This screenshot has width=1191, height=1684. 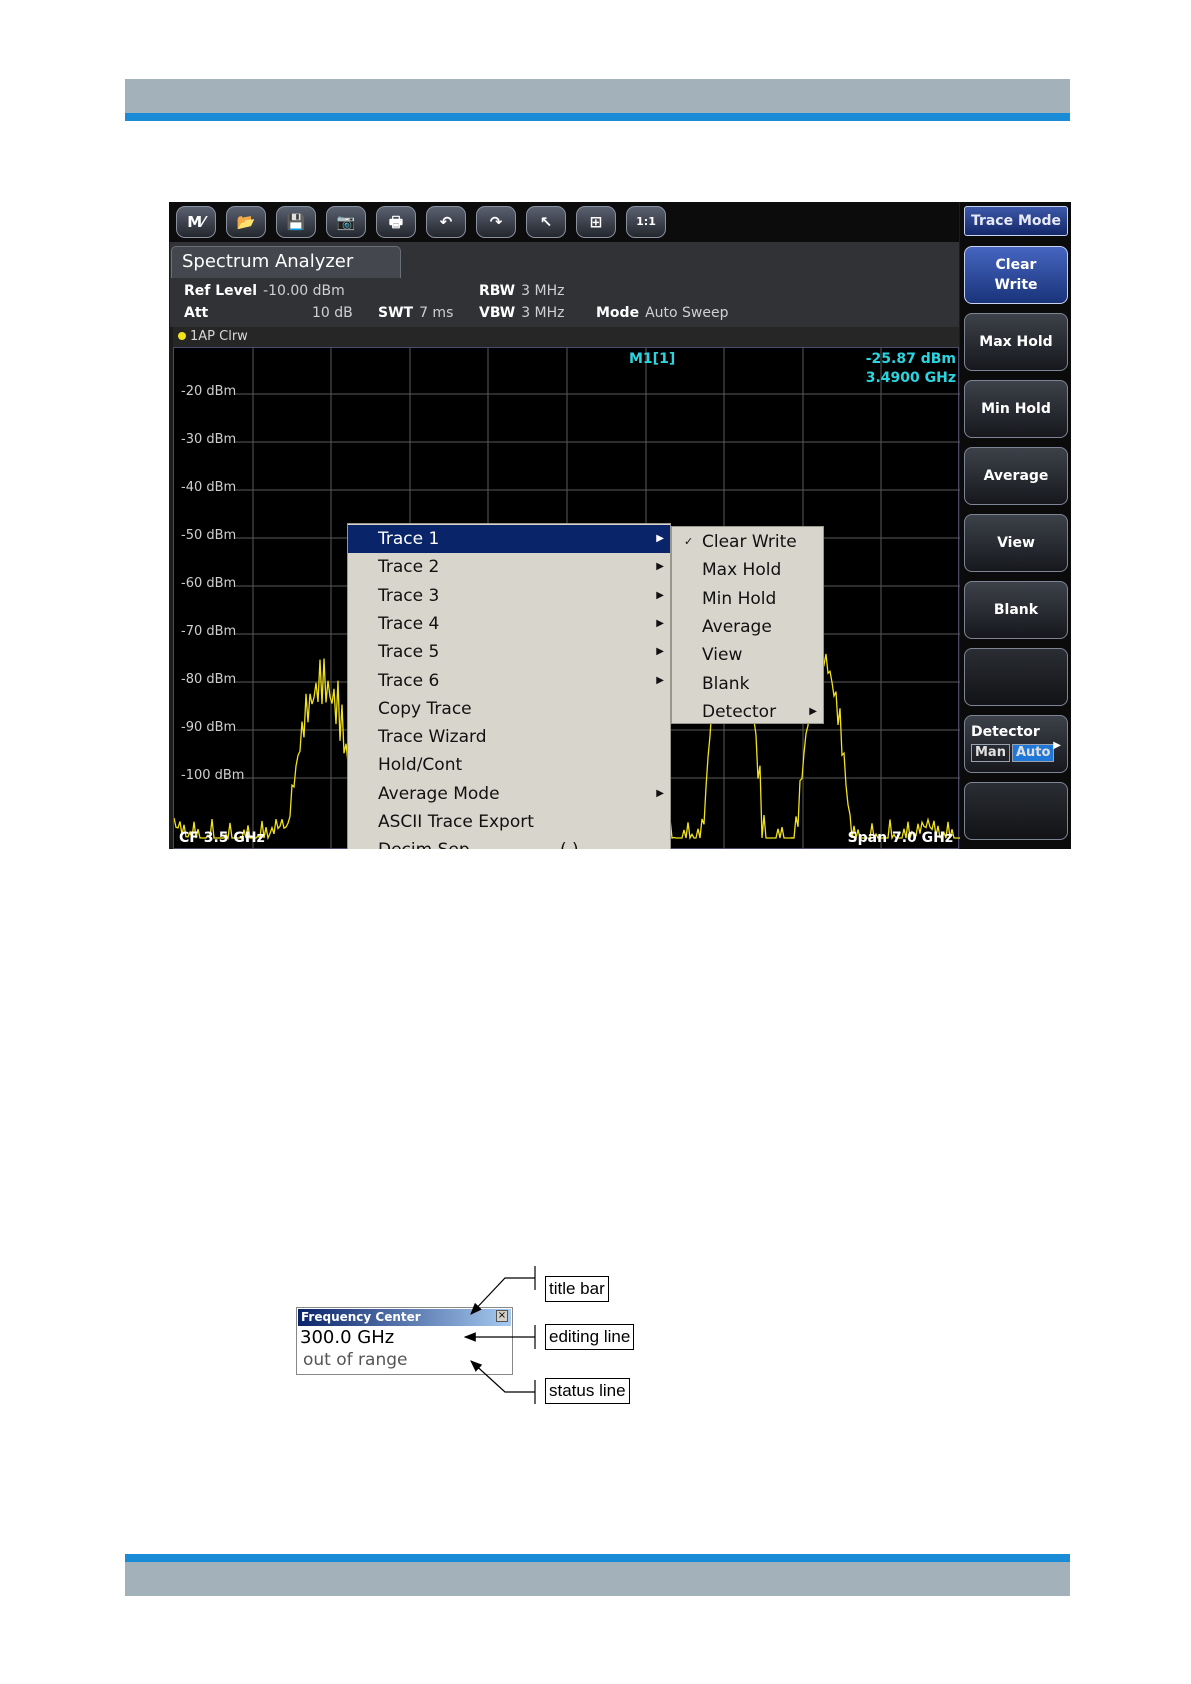 I want to click on open-folder-icon: 📂, so click(x=246, y=222).